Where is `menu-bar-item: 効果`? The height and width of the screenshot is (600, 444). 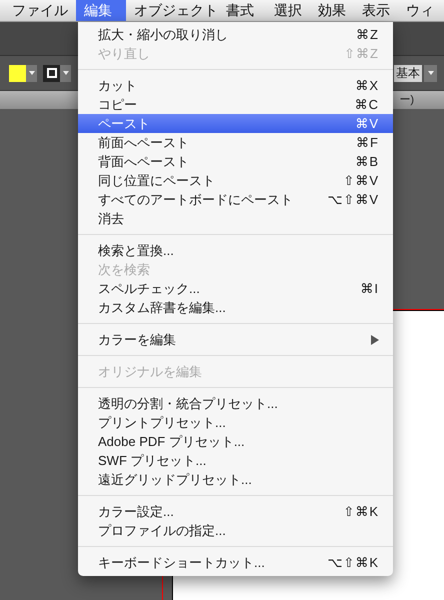 menu-bar-item: 効果 is located at coordinates (332, 10).